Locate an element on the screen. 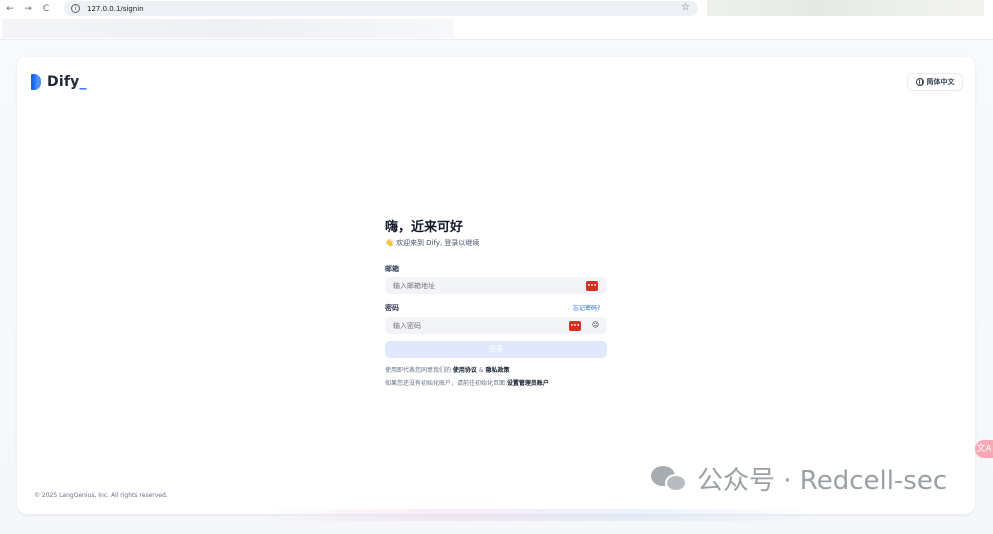  blurred-region is located at coordinates (845, 8).